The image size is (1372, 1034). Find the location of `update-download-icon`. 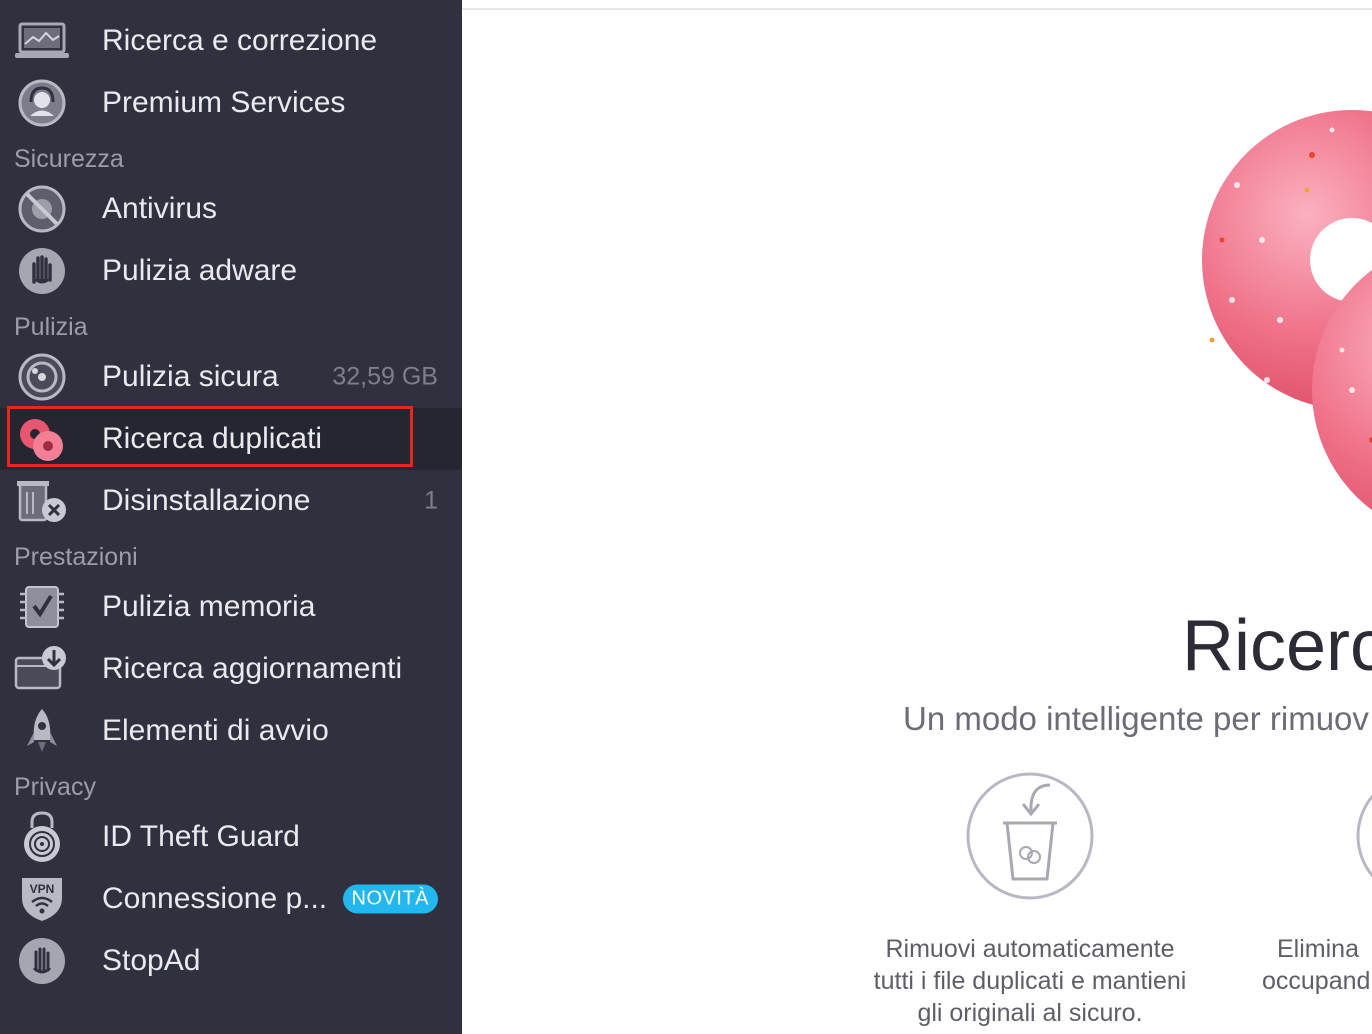

update-download-icon is located at coordinates (42, 669).